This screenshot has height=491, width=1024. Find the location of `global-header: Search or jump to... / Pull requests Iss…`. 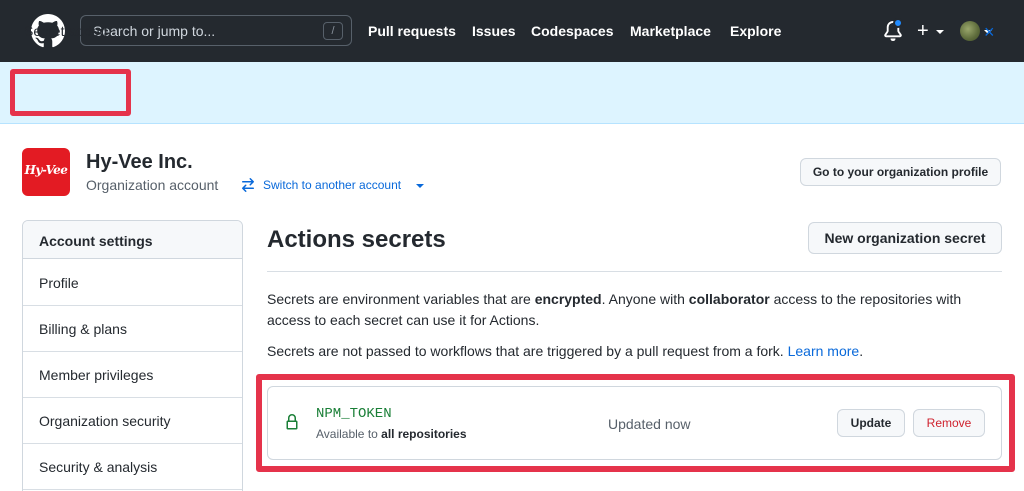

global-header: Search or jump to... / Pull requests Iss… is located at coordinates (512, 31).